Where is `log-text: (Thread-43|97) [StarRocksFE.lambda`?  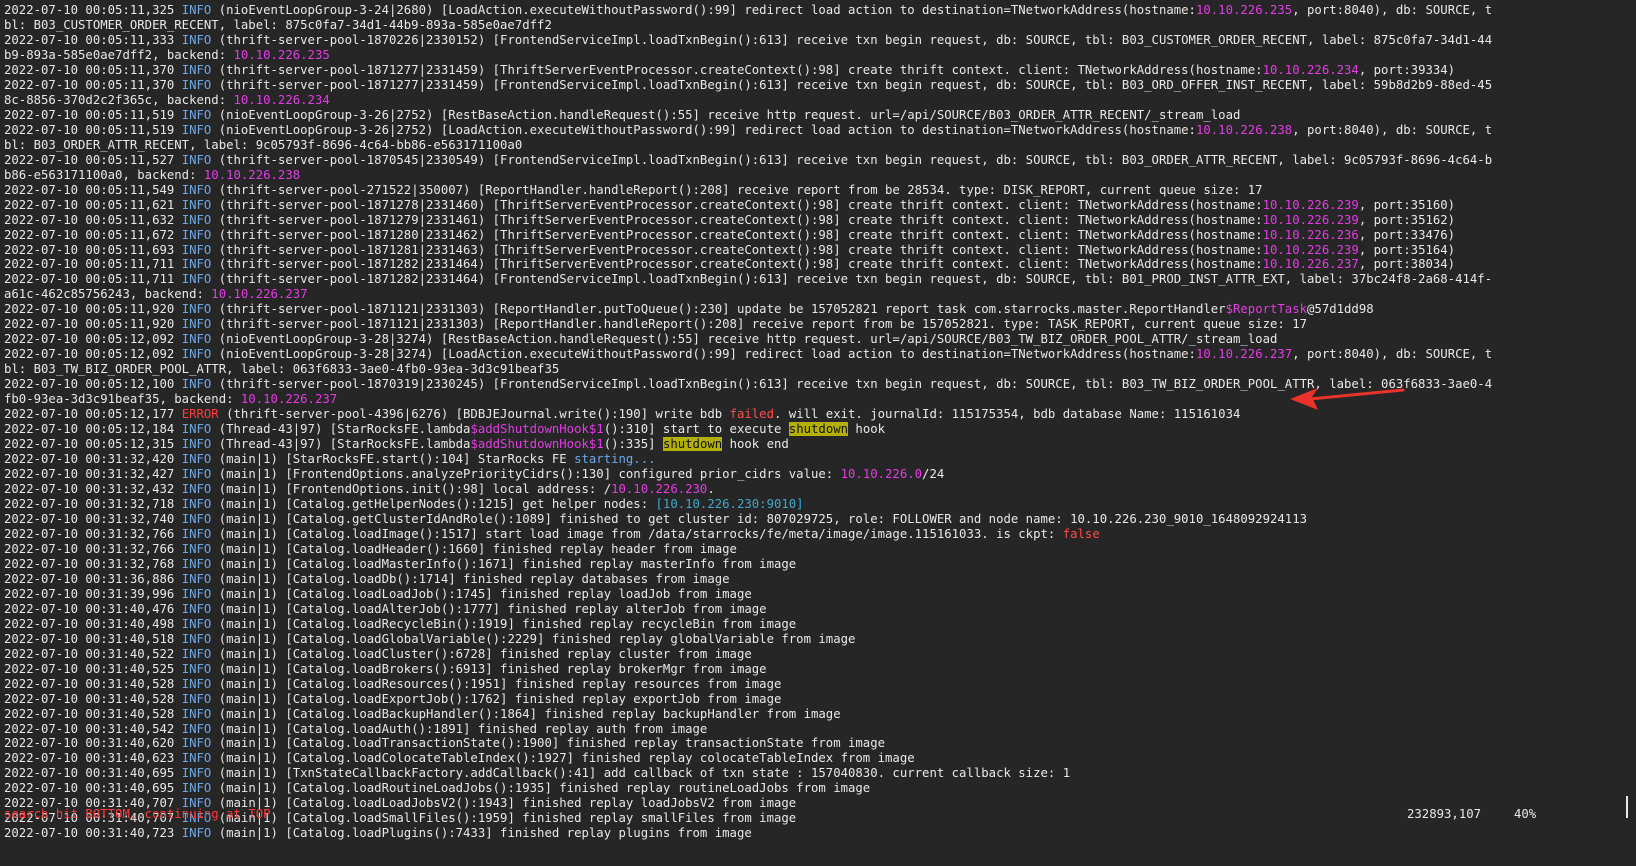 log-text: (Thread-43|97) [StarRocksFE.lambda is located at coordinates (341, 429).